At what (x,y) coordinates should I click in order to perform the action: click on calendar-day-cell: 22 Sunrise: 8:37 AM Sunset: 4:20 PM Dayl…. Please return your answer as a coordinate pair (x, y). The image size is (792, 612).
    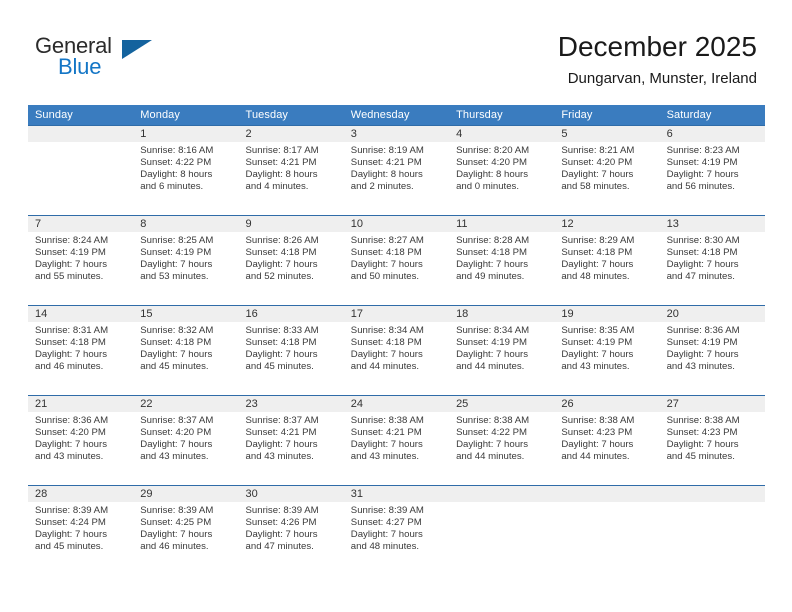
    Looking at the image, I should click on (185, 440).